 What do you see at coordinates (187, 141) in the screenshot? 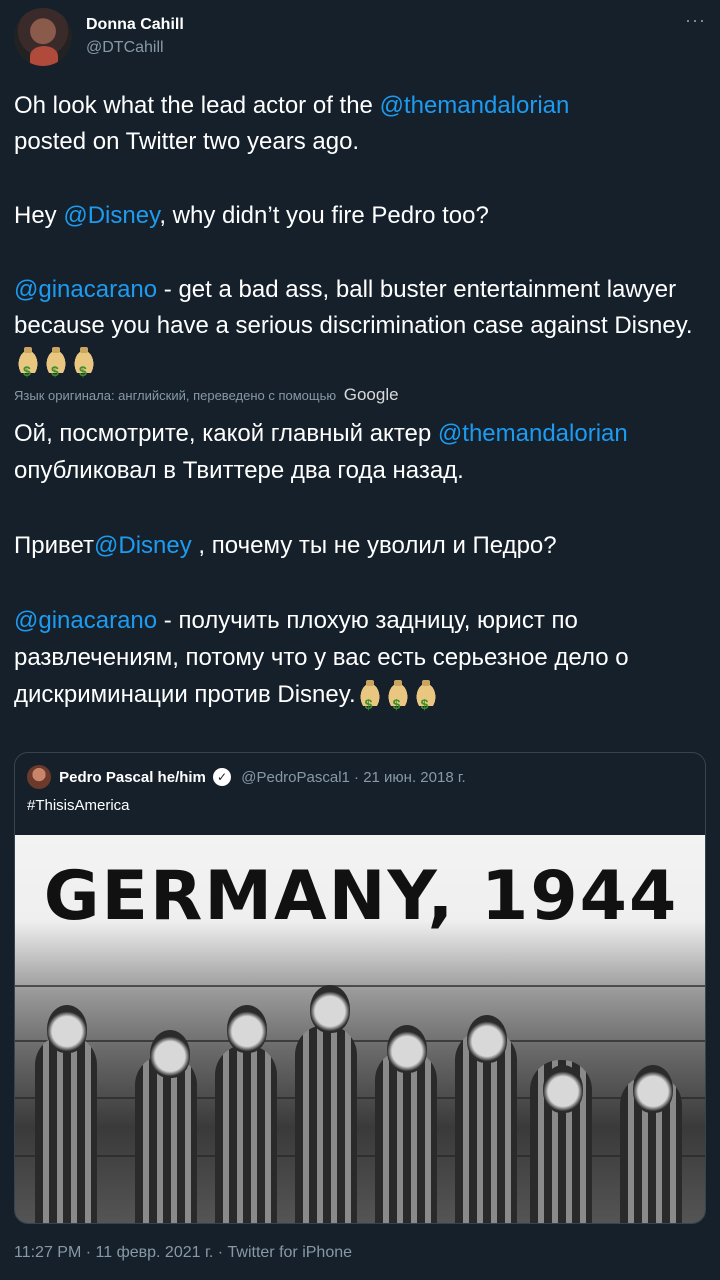
I see `text-segment: posted on Twitter two years ago.` at bounding box center [187, 141].